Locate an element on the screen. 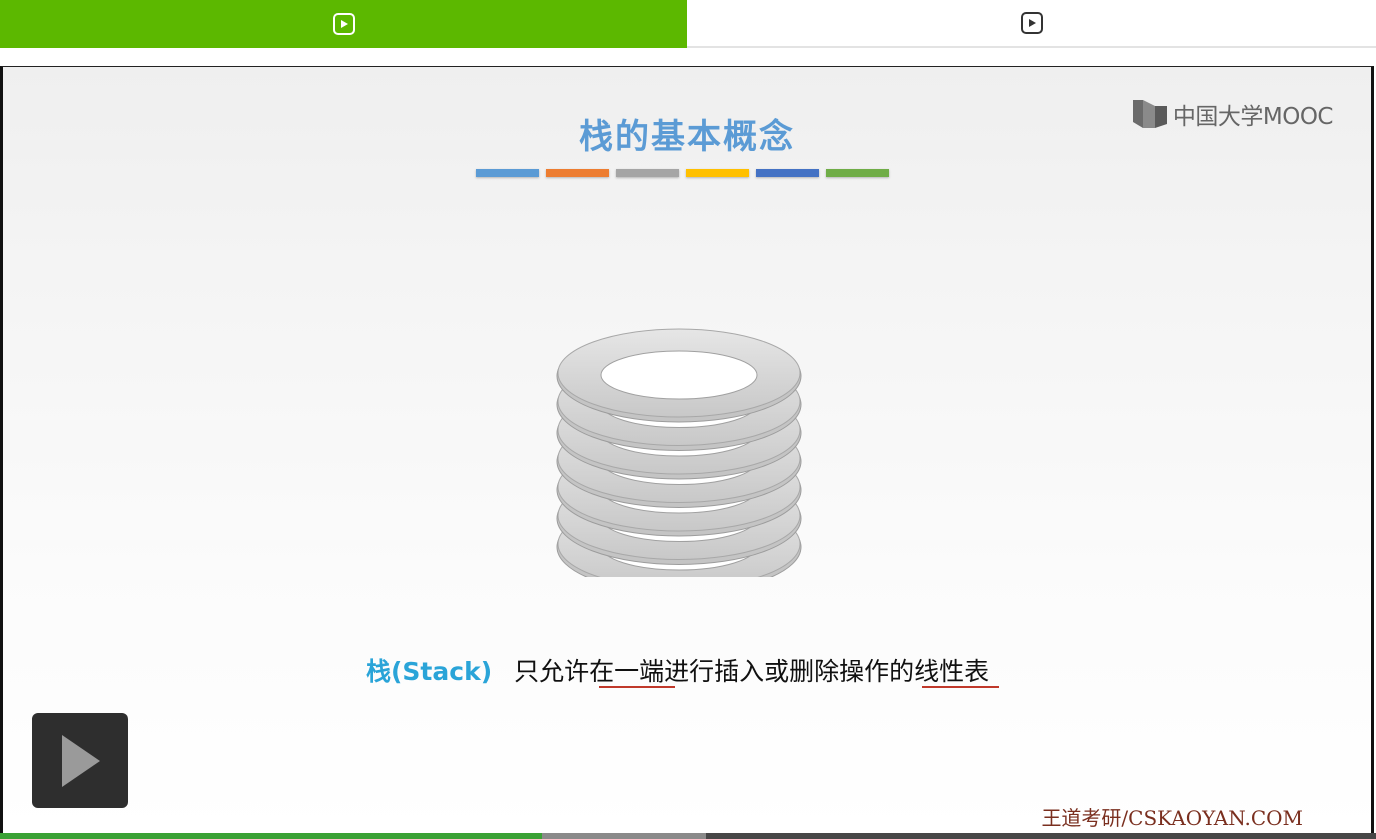  big-play-button is located at coordinates (80, 760).